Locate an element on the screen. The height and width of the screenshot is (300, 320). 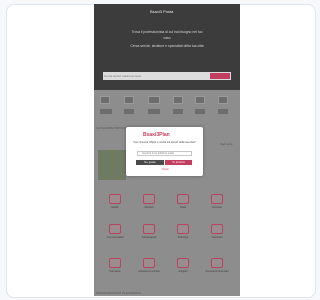
modal-brand-logo: Bsaxi3Plan is located at coordinates (156, 135).